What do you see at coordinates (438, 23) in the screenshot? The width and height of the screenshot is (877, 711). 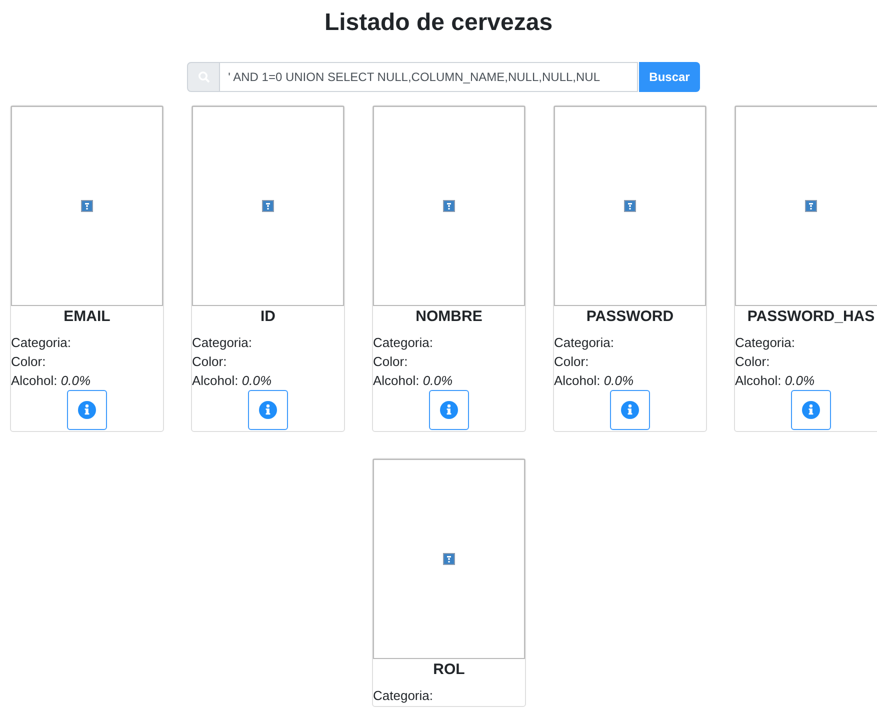 I see `page-title: Listado de cervezas` at bounding box center [438, 23].